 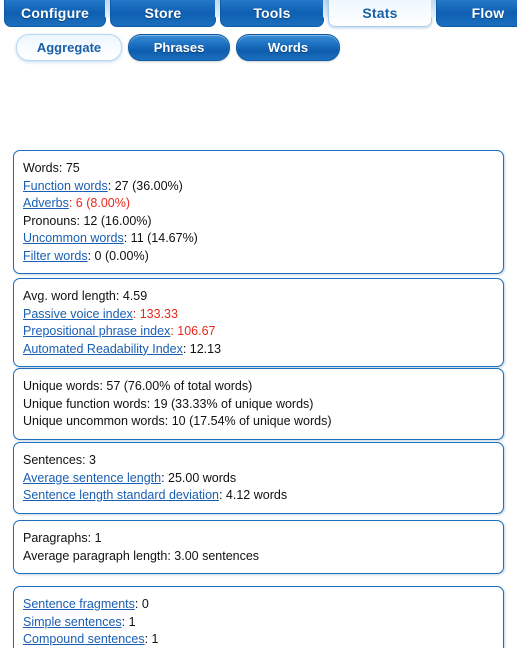 I want to click on stat-value: : 3.00 sentences, so click(x=213, y=555).